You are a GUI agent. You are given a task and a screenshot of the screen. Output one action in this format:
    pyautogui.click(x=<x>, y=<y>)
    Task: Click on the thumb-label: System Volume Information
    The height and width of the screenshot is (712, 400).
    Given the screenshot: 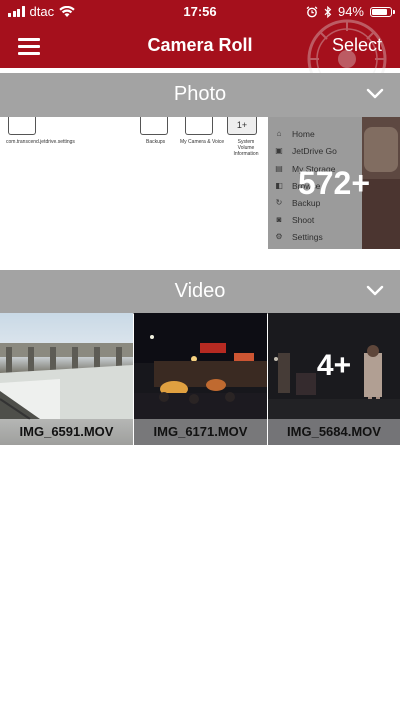 What is the action you would take?
    pyautogui.click(x=246, y=148)
    